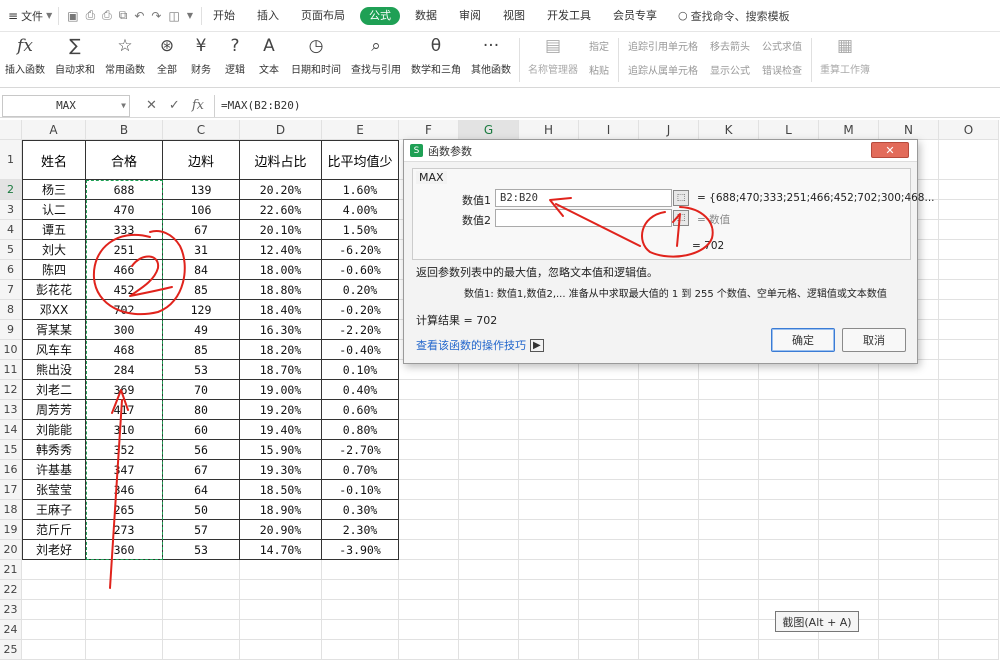 This screenshot has width=1000, height=660. I want to click on text-button: A 文本, so click(269, 59).